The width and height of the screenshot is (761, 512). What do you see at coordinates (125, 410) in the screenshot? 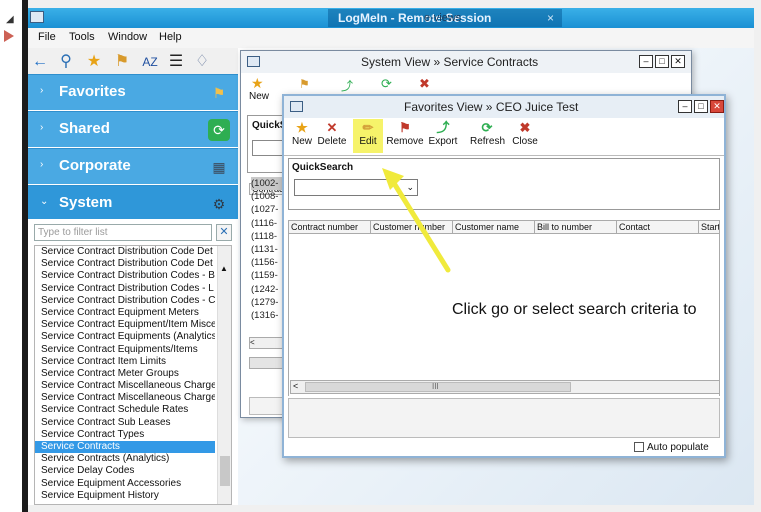
I see `nav-list-item: Service Contract Schedule Rates` at bounding box center [125, 410].